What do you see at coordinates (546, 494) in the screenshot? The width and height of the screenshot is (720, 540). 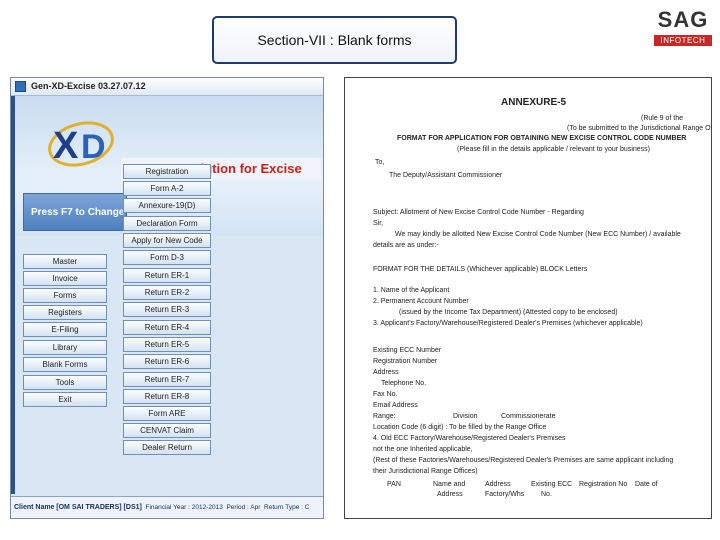 I see `doc-table-header: No.` at bounding box center [546, 494].